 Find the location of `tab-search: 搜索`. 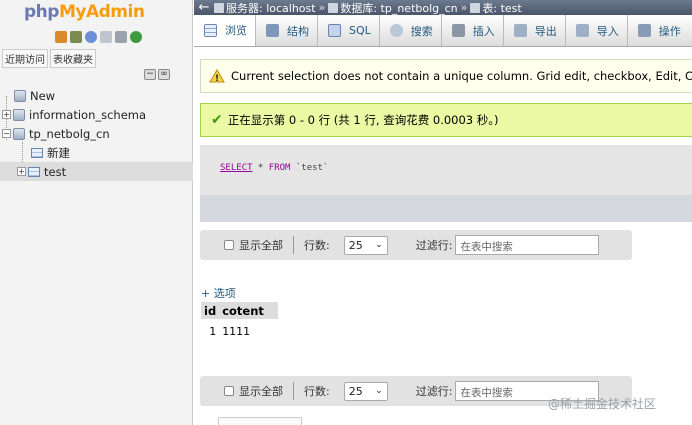

tab-search: 搜索 is located at coordinates (411, 30).